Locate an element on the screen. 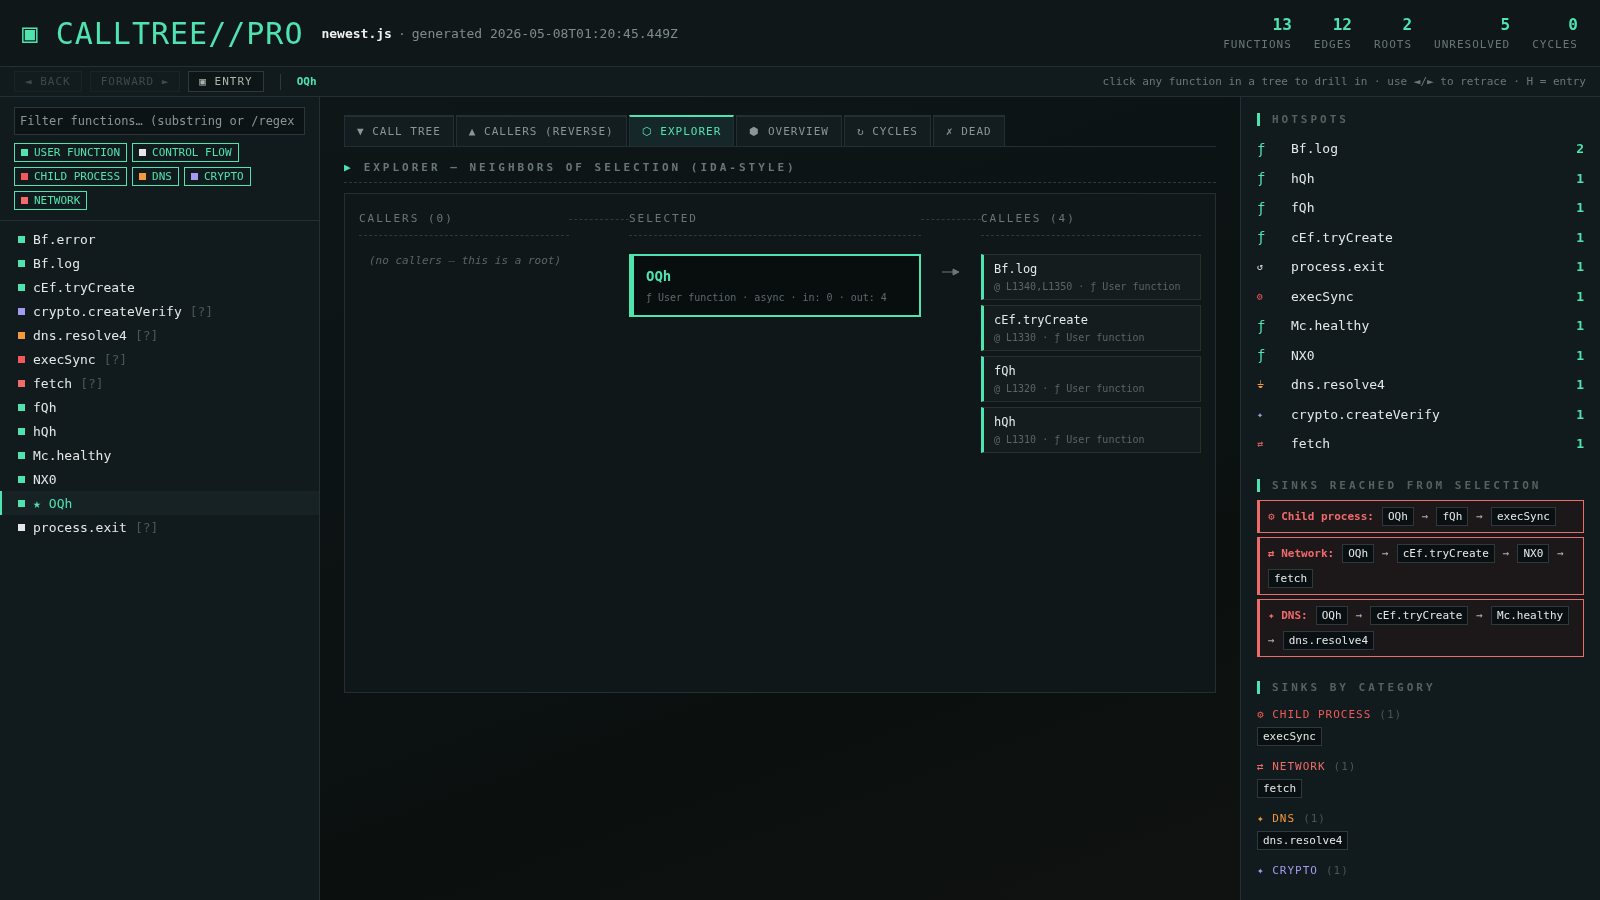  column-title: CALLEES (4) is located at coordinates (1091, 224).